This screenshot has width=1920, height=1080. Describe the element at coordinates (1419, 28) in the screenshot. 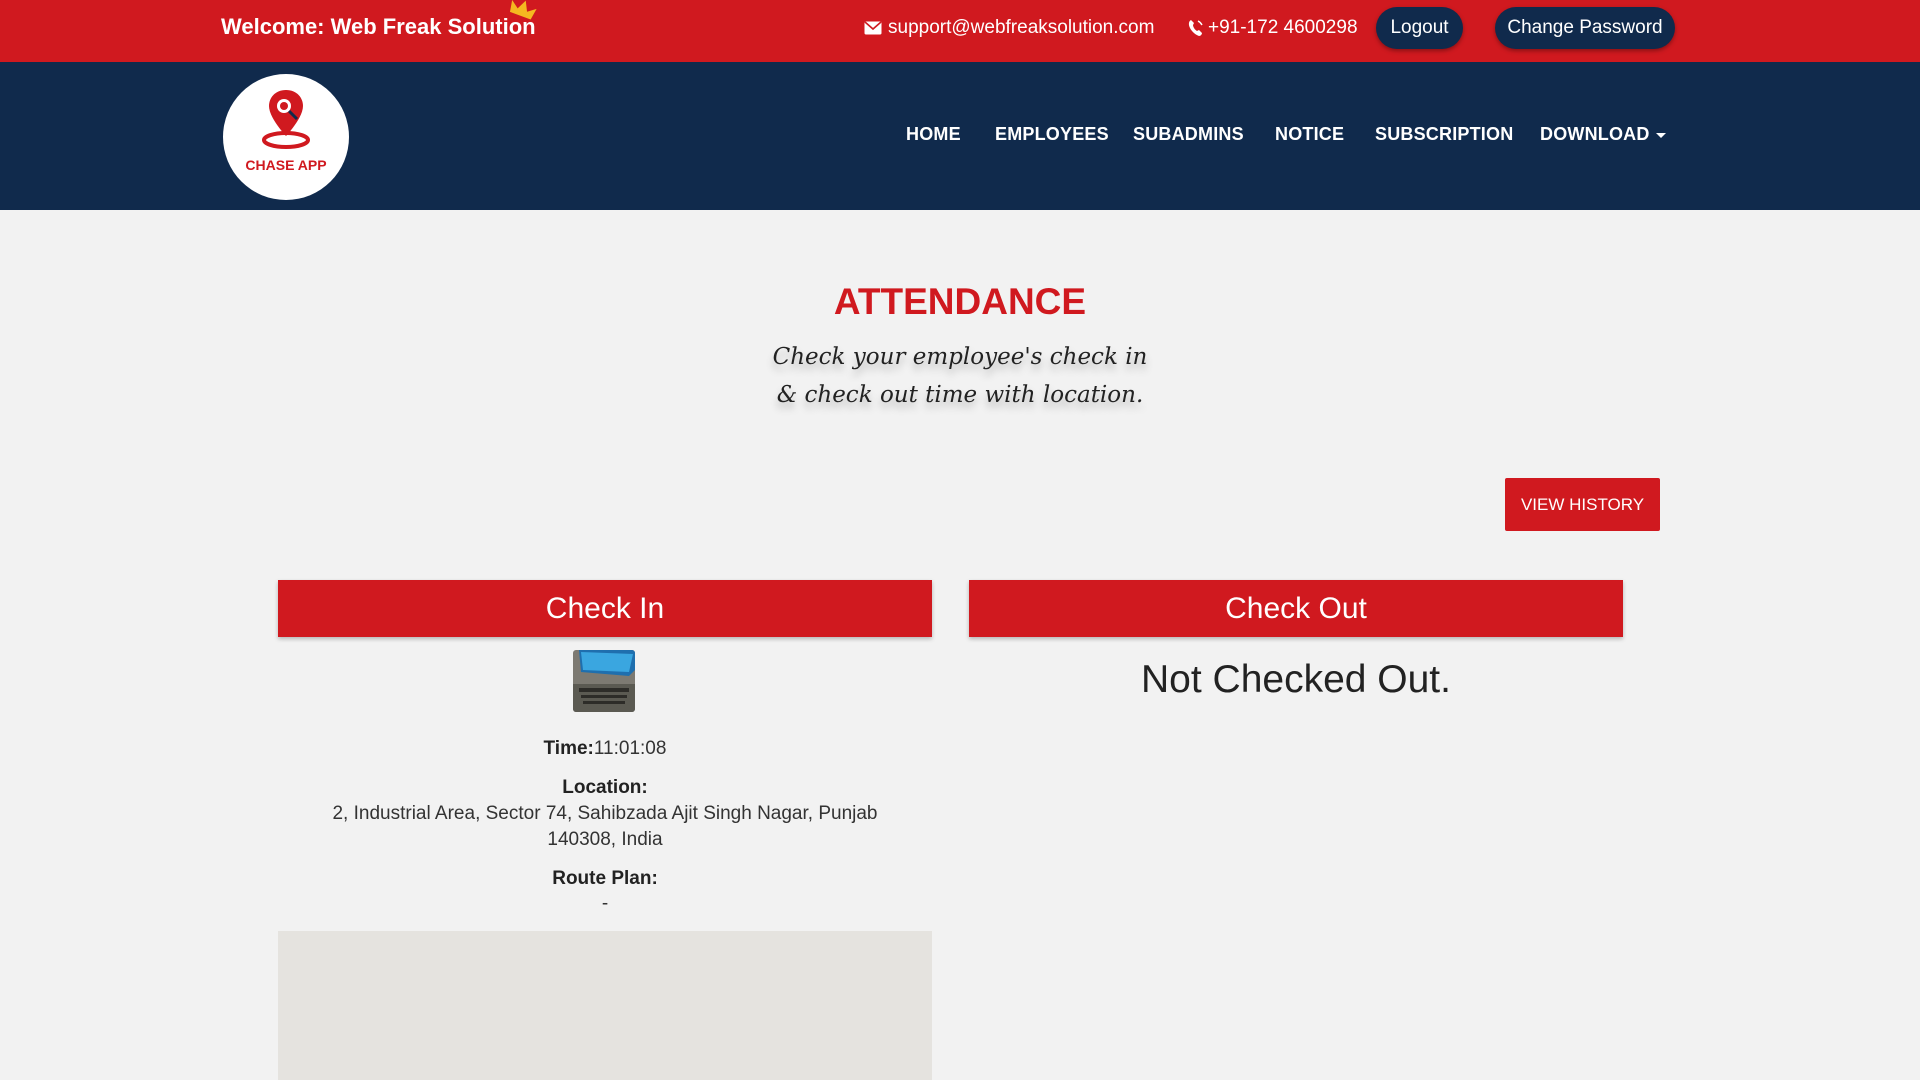

I see `logout-button: Logout` at that location.